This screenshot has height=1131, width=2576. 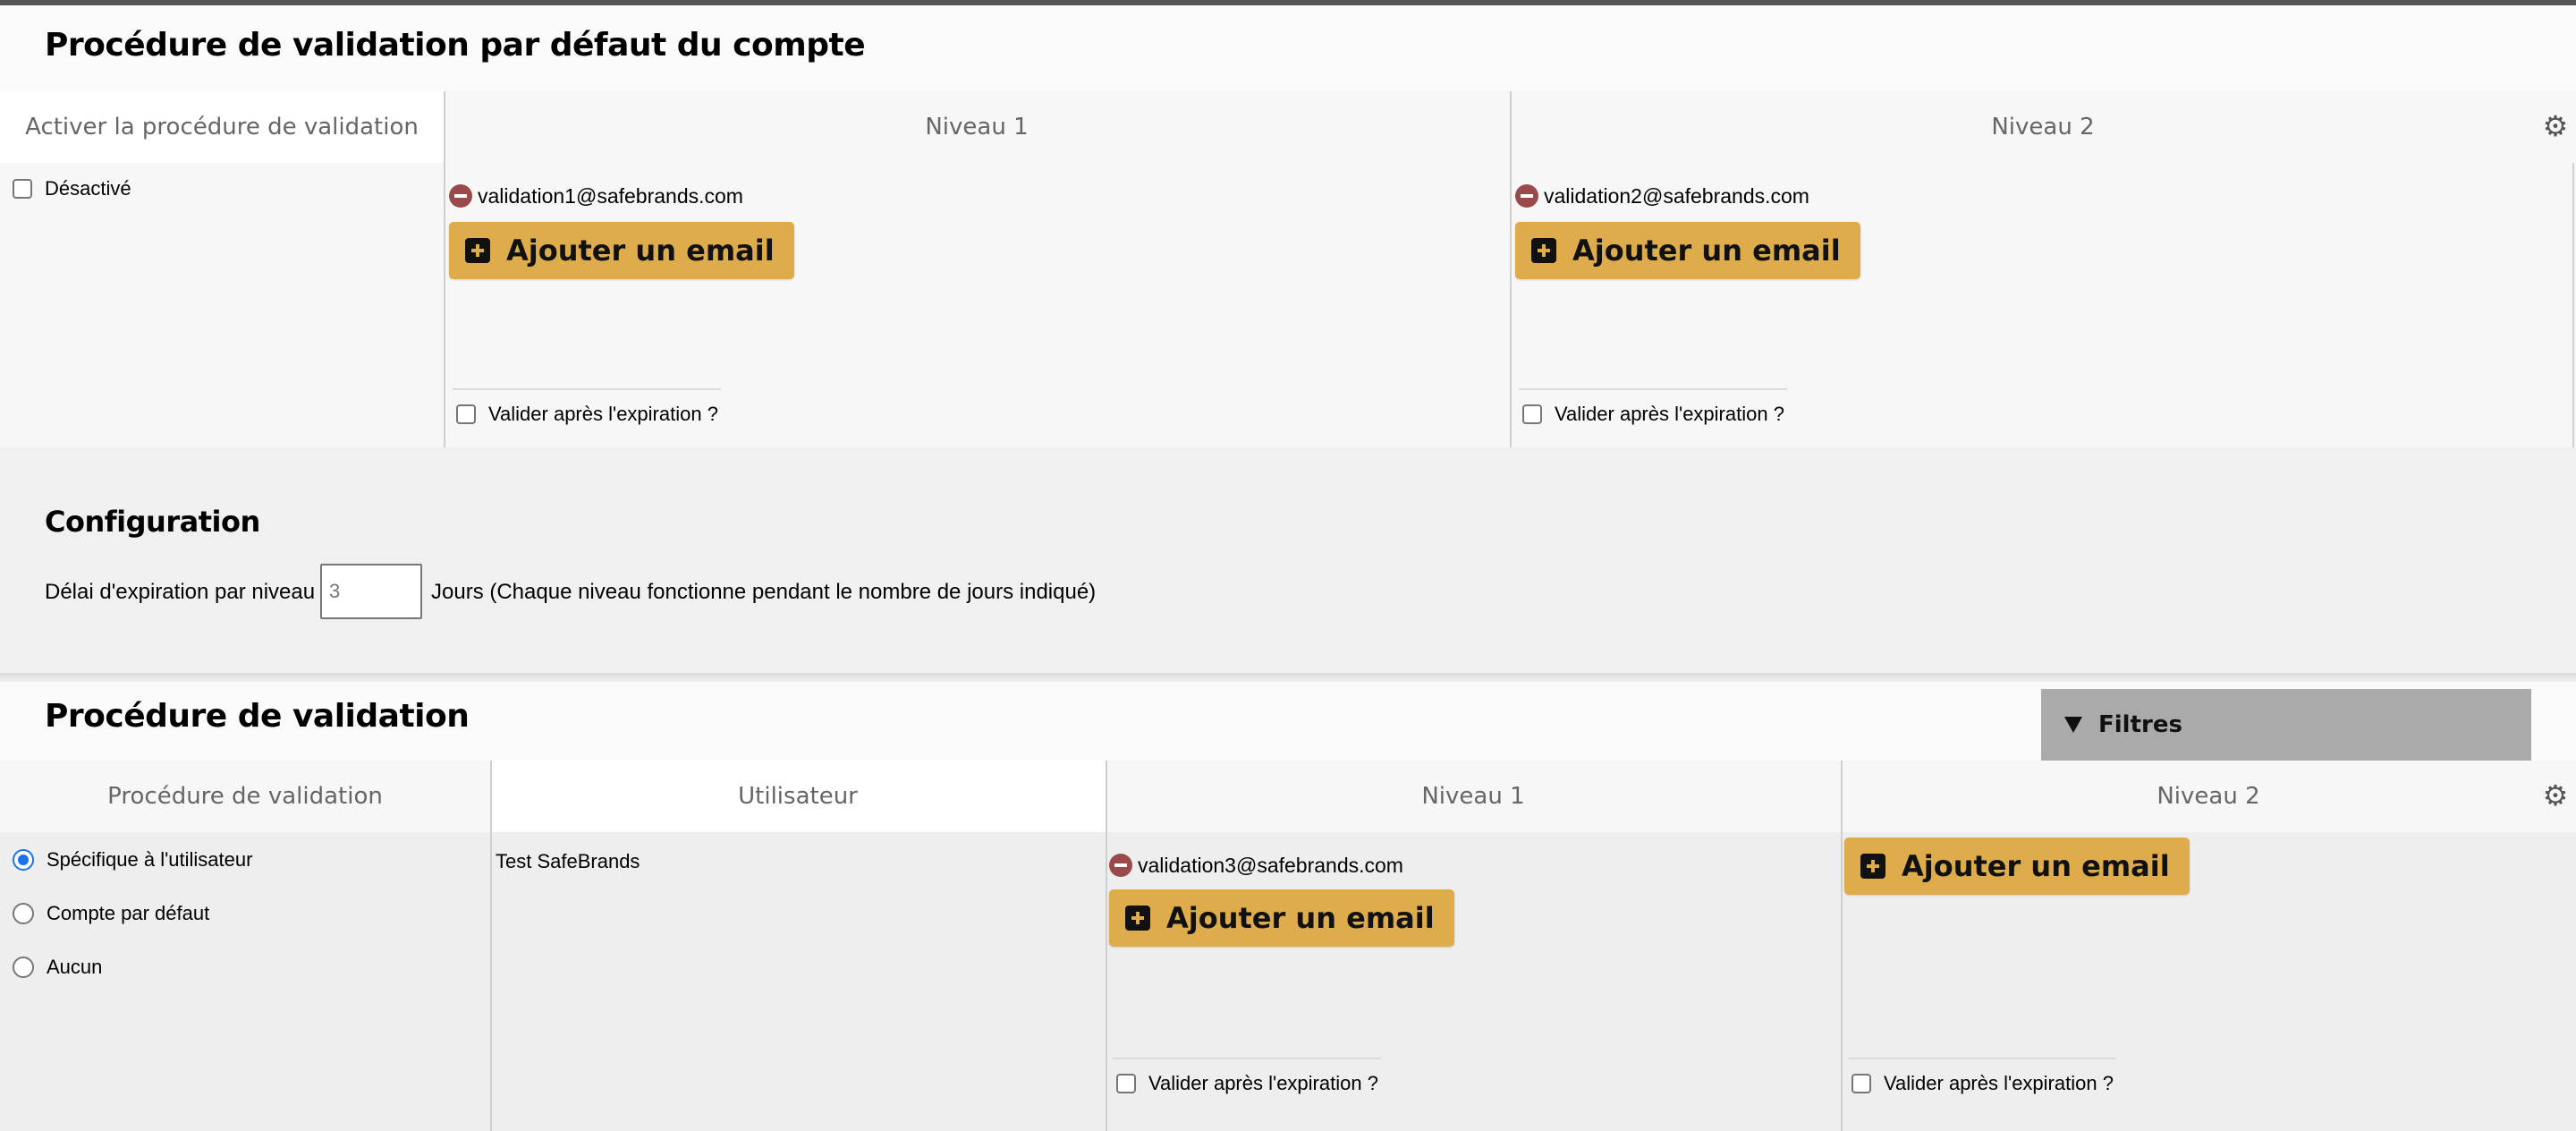 I want to click on radio-label: Compte par défaut, so click(x=128, y=913).